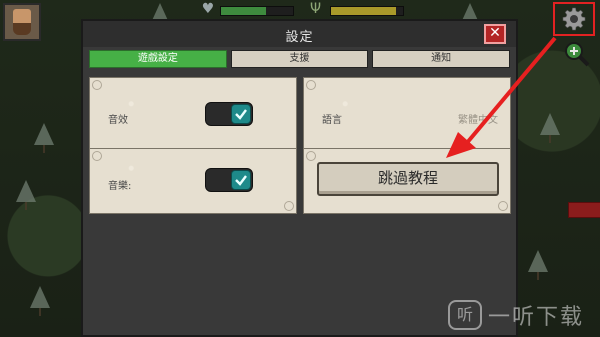  I want to click on tab-game-settings: 遊戲設定, so click(158, 59).